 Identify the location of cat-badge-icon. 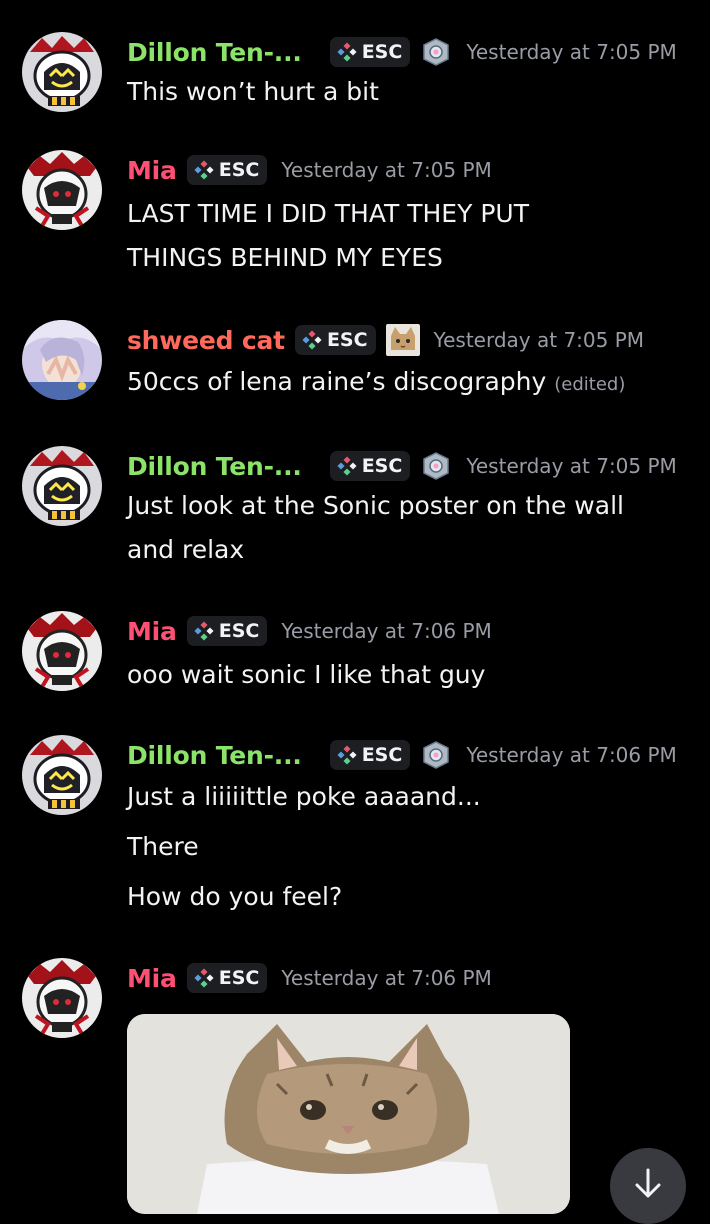
(402, 340).